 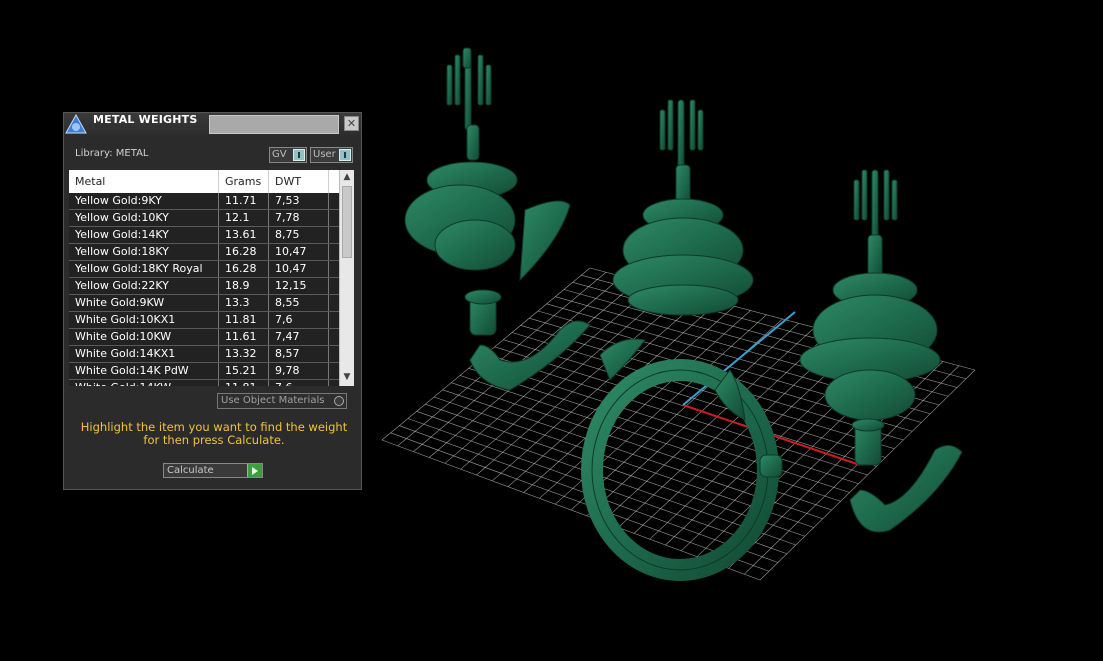 What do you see at coordinates (244, 371) in the screenshot?
I see `cell-grams: 15.21` at bounding box center [244, 371].